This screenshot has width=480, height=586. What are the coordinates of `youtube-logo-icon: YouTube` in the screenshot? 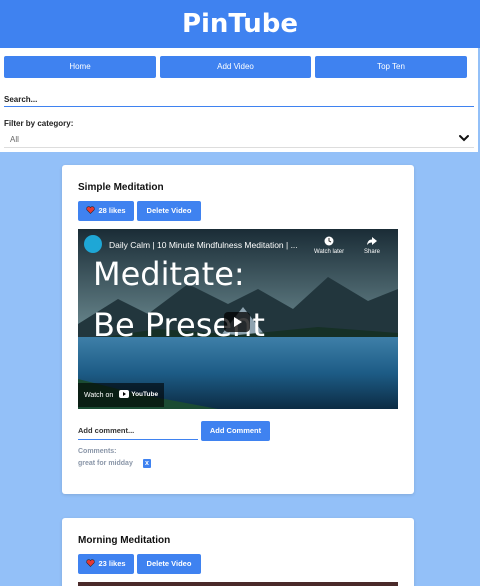 It's located at (138, 395).